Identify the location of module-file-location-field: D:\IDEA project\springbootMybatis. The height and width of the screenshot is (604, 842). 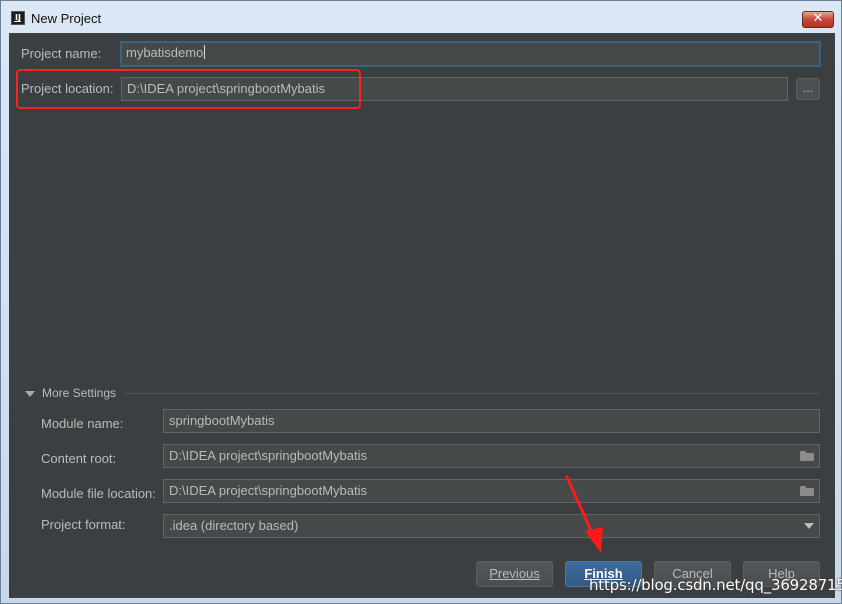
(491, 491).